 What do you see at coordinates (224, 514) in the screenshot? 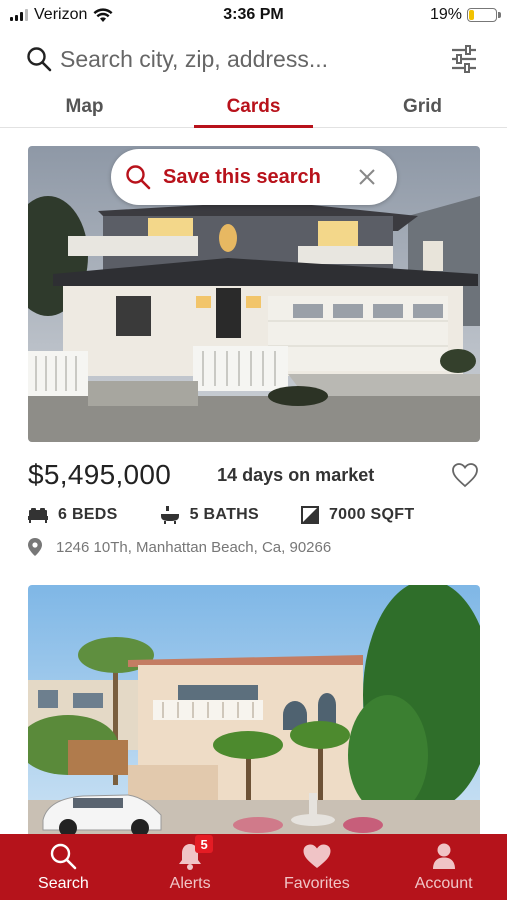
I see `baths-label: 5 BATHS` at bounding box center [224, 514].